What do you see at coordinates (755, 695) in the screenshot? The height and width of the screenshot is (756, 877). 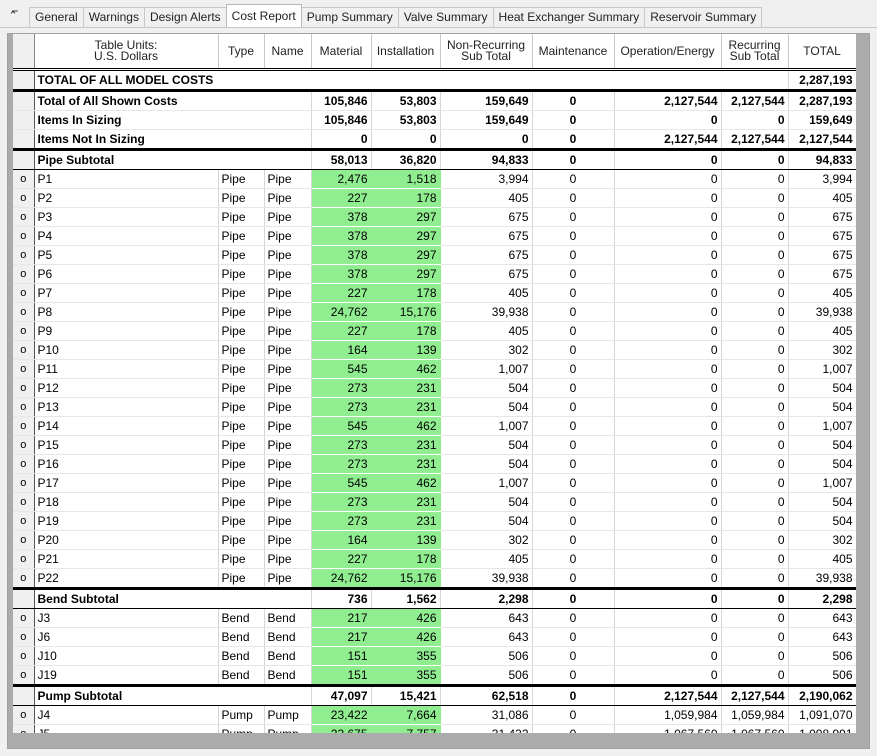 I see `recurring-cell: 2,127,544` at bounding box center [755, 695].